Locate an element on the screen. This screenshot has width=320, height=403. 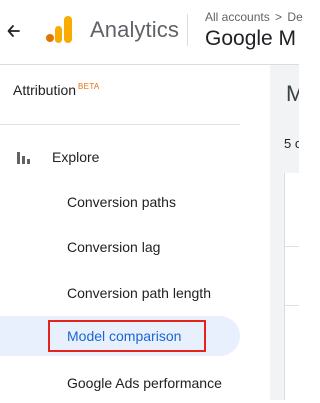
sidebar-item-label: Conversion lag is located at coordinates (114, 247).